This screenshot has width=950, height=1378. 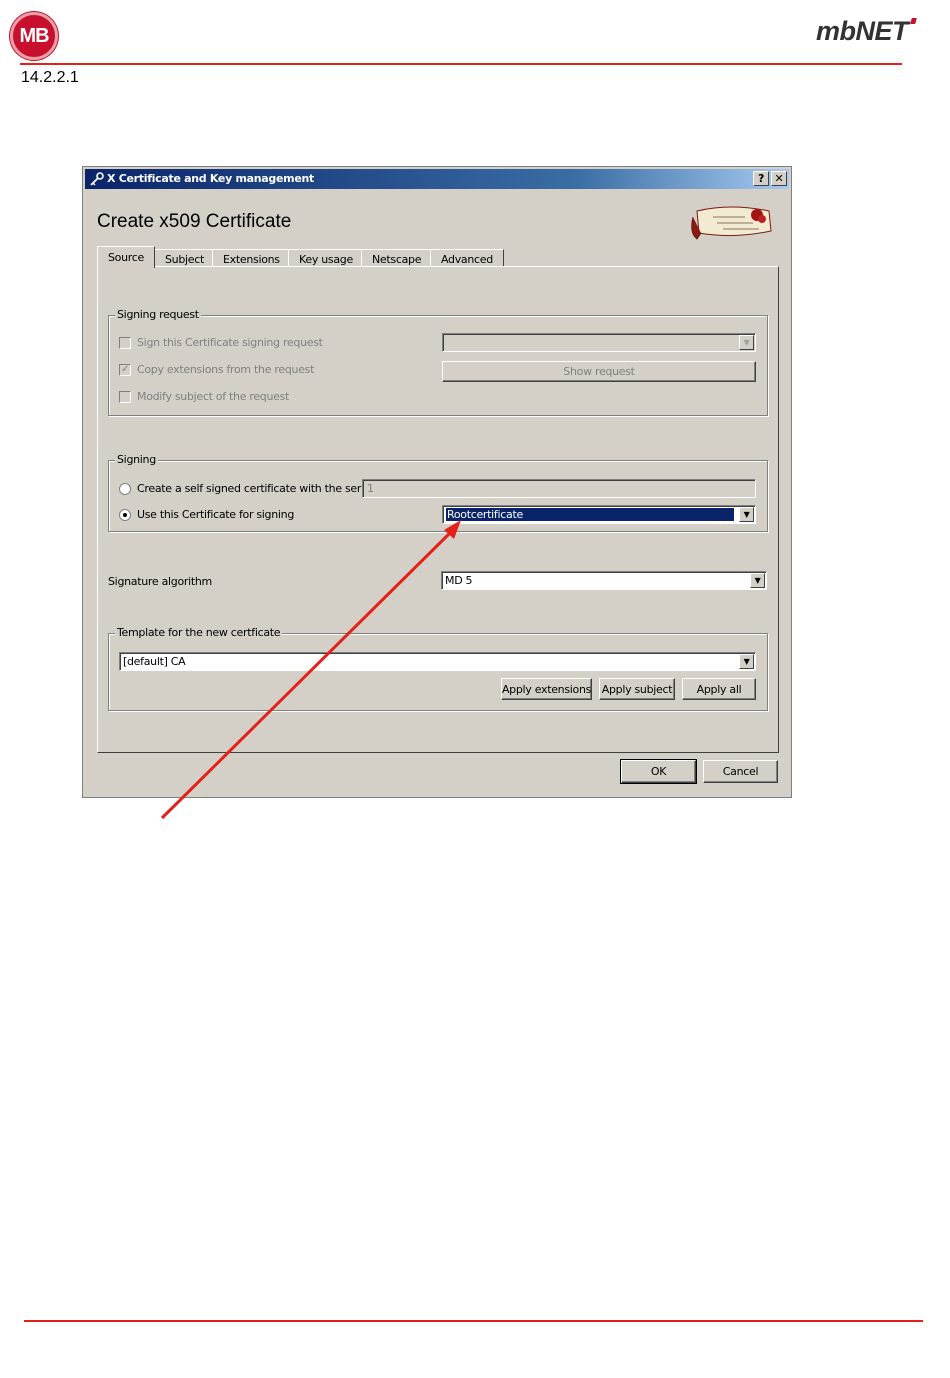 What do you see at coordinates (213, 396) in the screenshot?
I see `modify-subject-label: Modify subject of the request` at bounding box center [213, 396].